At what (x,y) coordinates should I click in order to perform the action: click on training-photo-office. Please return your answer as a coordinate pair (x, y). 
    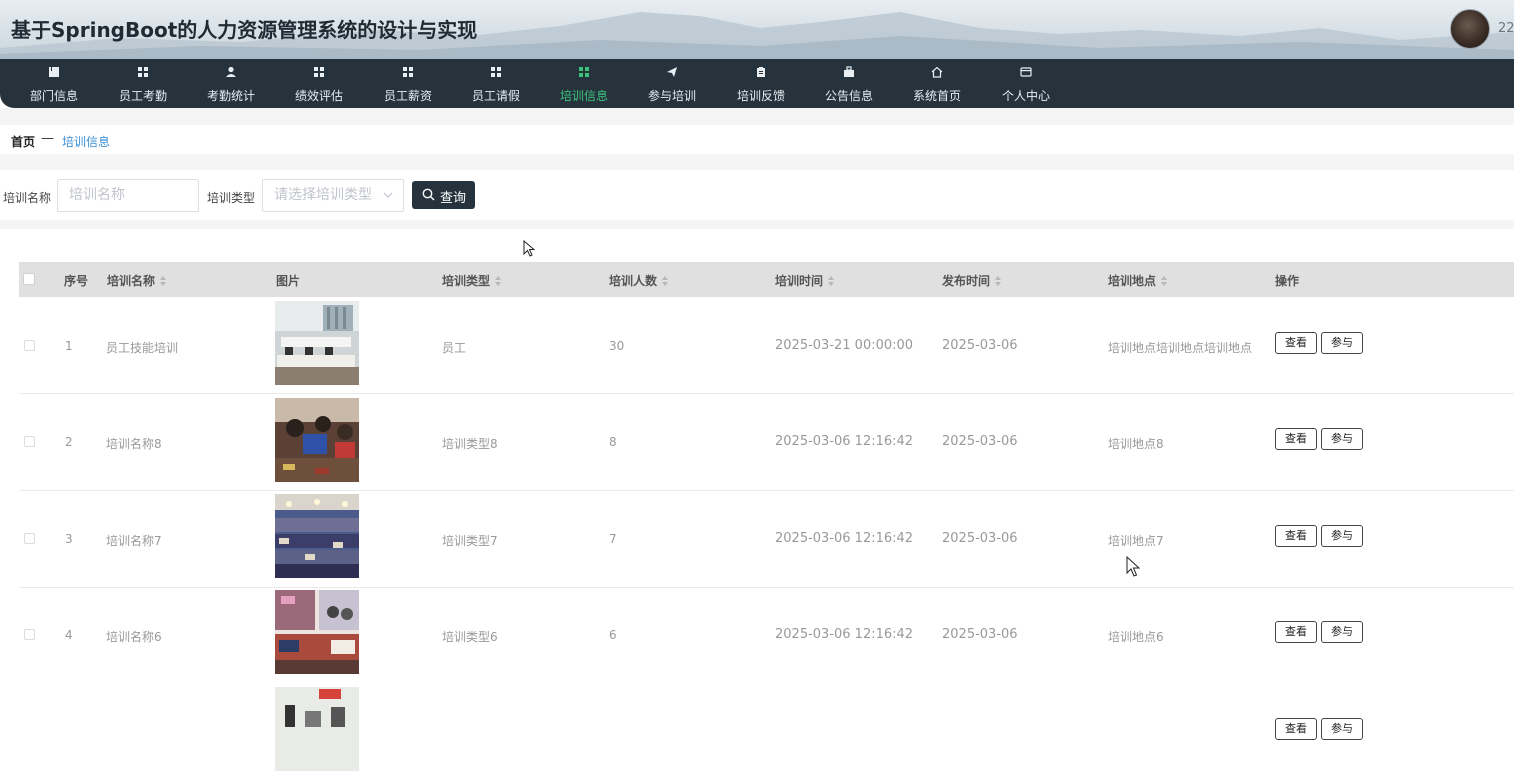
    Looking at the image, I should click on (317, 343).